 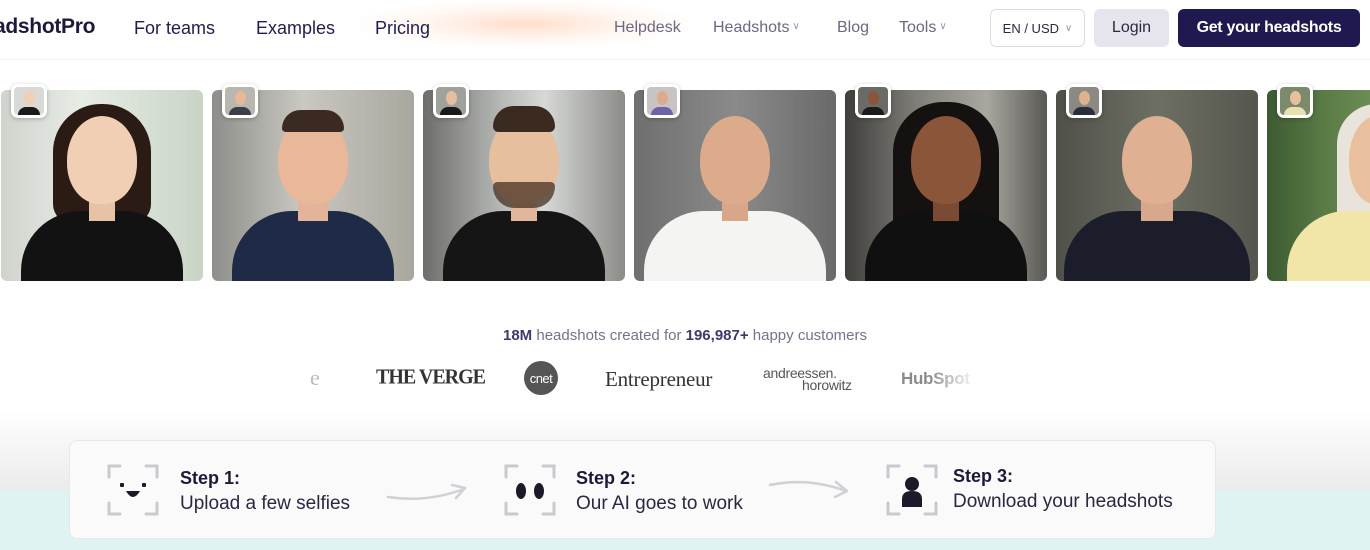 I want to click on nav-dropdown-tools: Tools ∨, so click(x=923, y=28).